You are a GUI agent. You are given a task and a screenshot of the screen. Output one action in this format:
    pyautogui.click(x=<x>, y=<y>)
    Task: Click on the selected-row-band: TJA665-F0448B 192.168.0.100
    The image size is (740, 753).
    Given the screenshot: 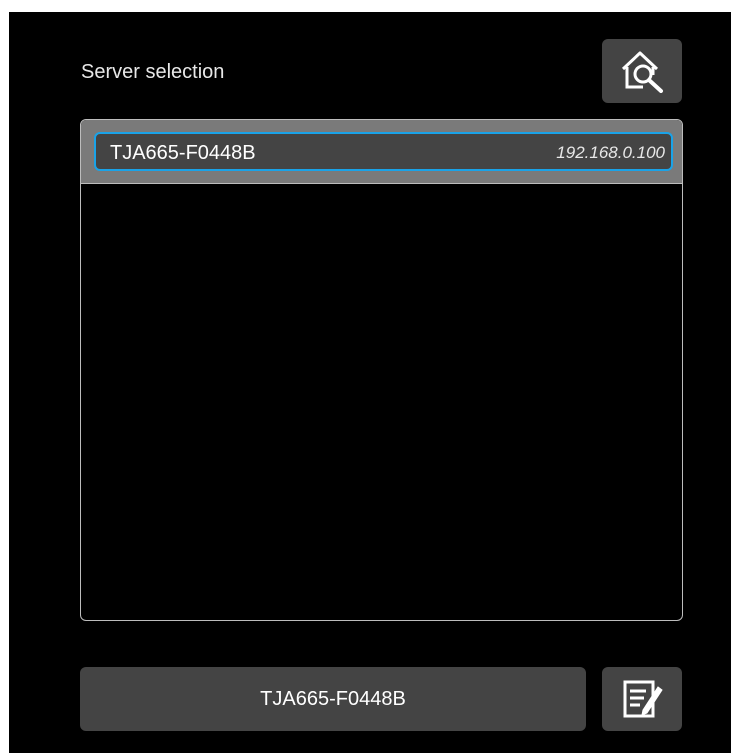 What is the action you would take?
    pyautogui.click(x=381, y=152)
    